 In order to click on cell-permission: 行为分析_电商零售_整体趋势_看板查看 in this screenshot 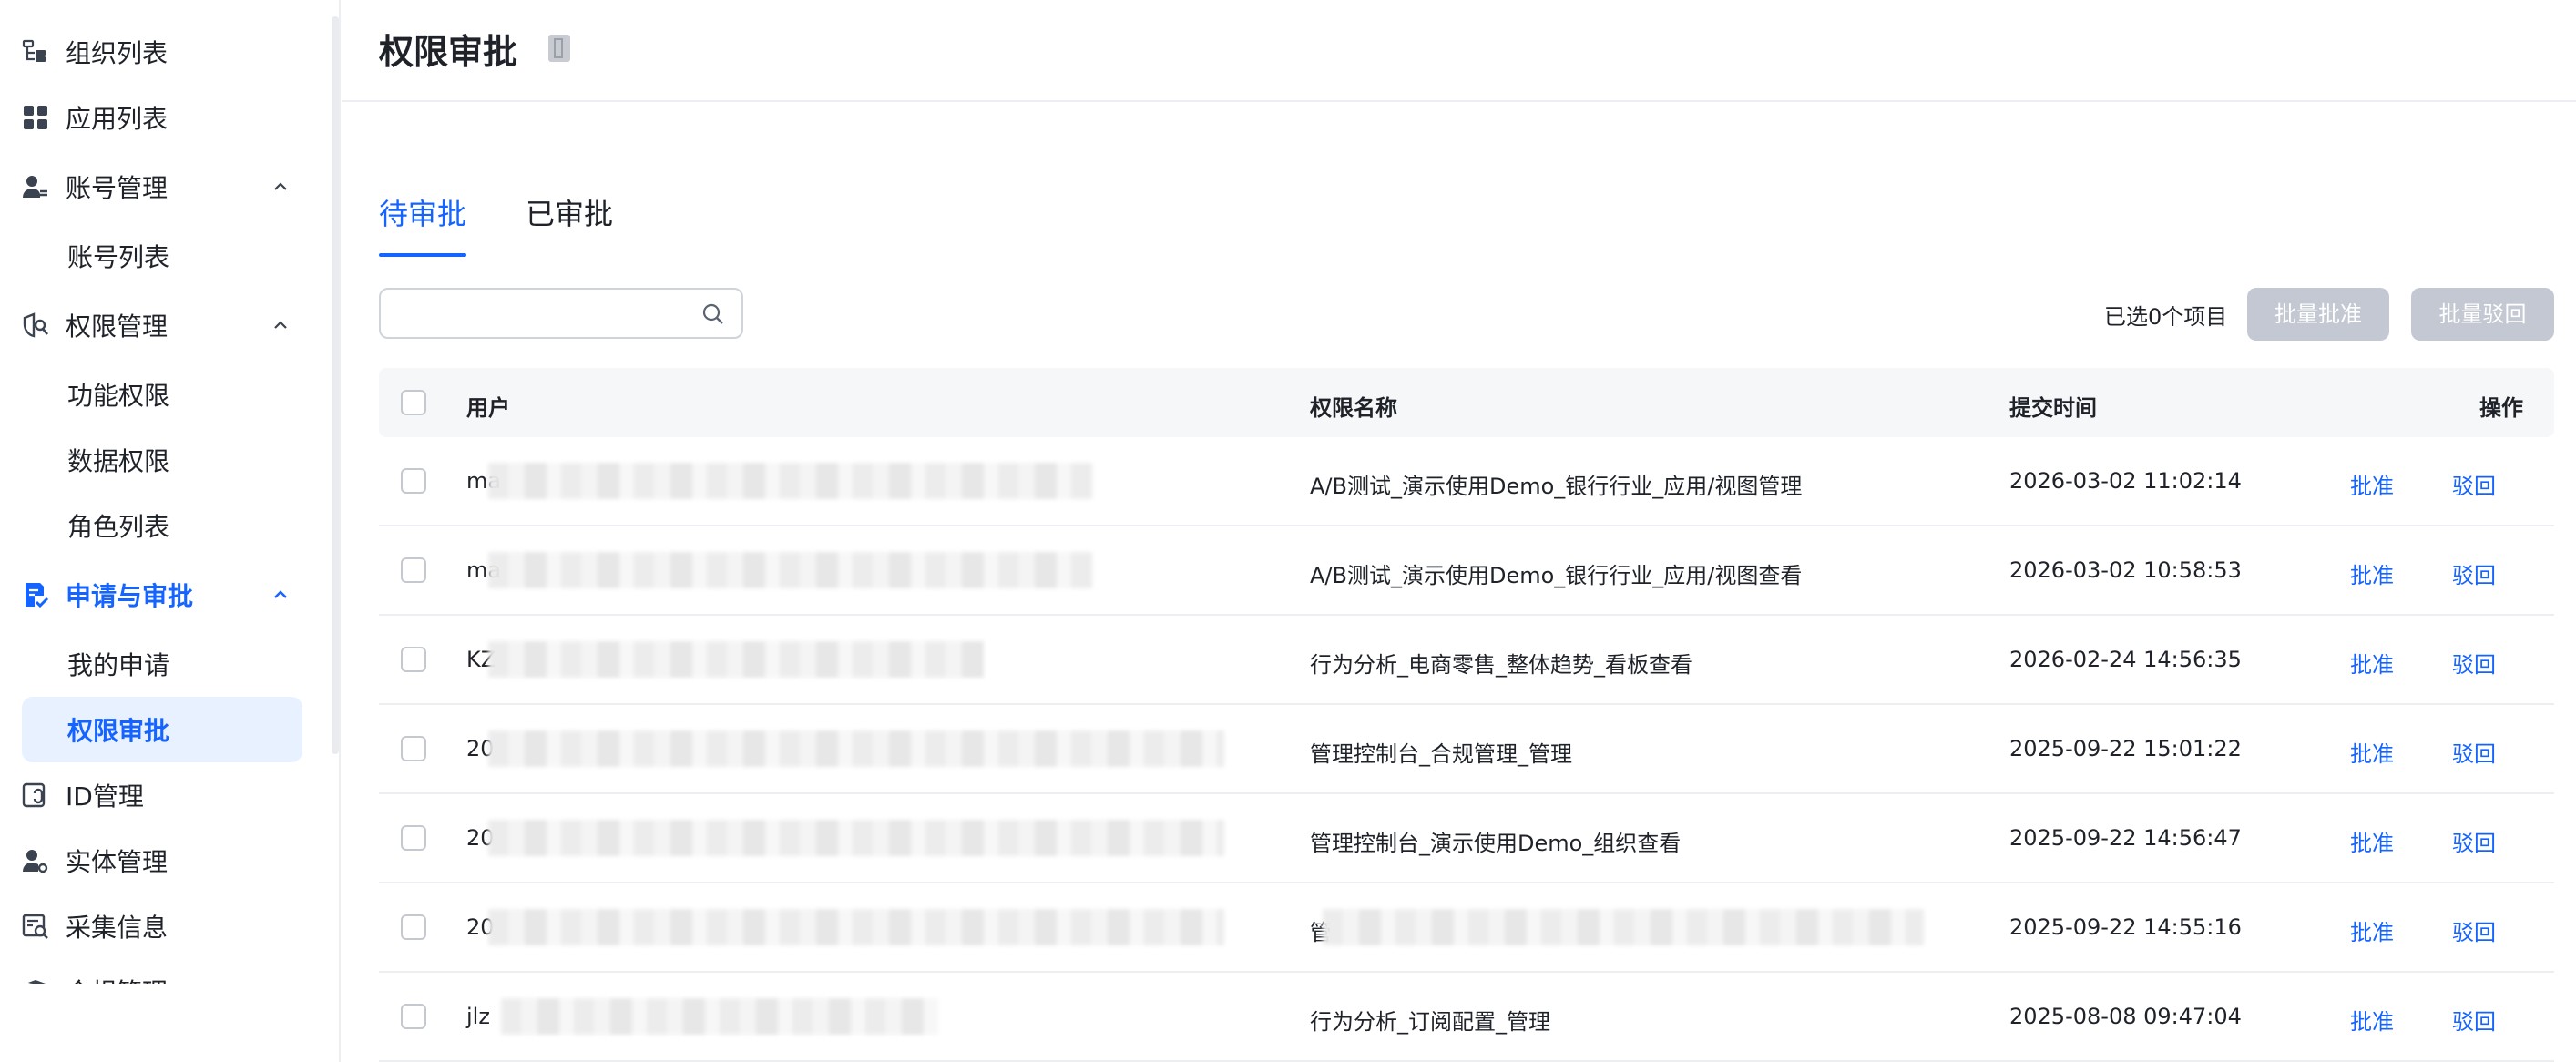, I will do `click(1501, 665)`.